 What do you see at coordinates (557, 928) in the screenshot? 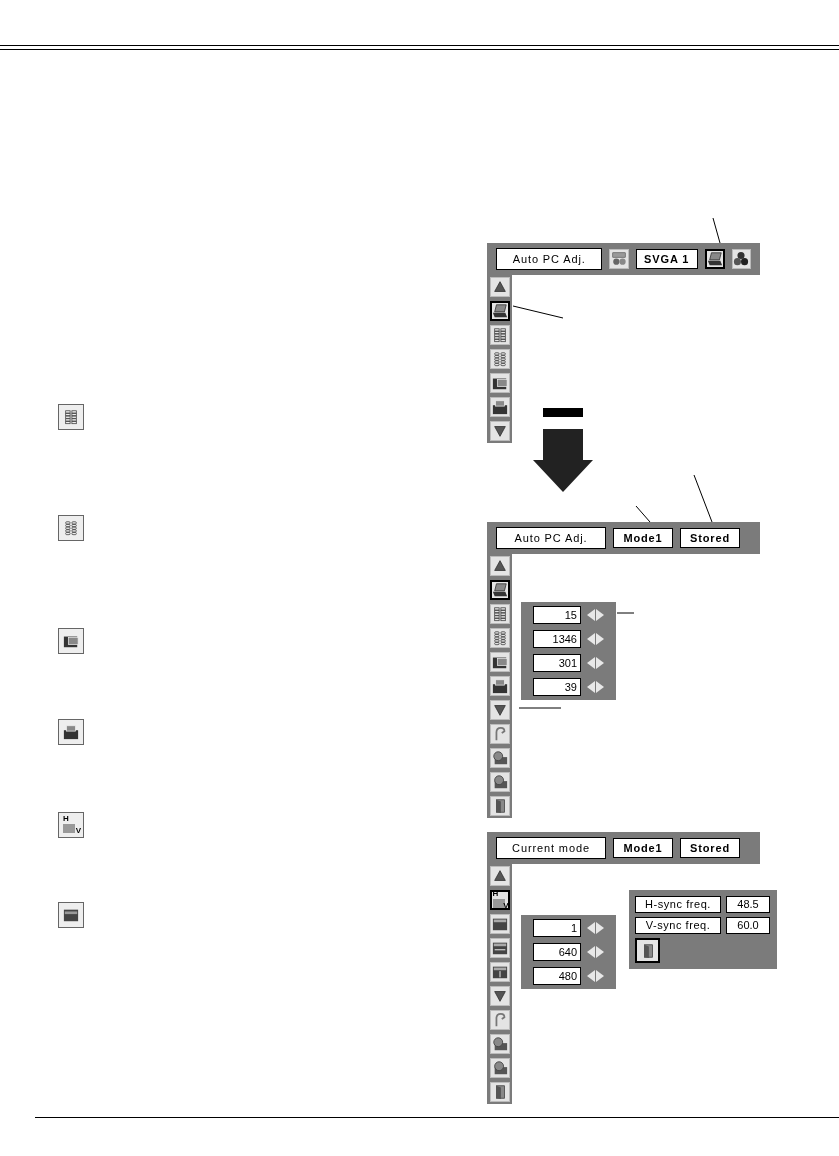
I see `value-field: 1` at bounding box center [557, 928].